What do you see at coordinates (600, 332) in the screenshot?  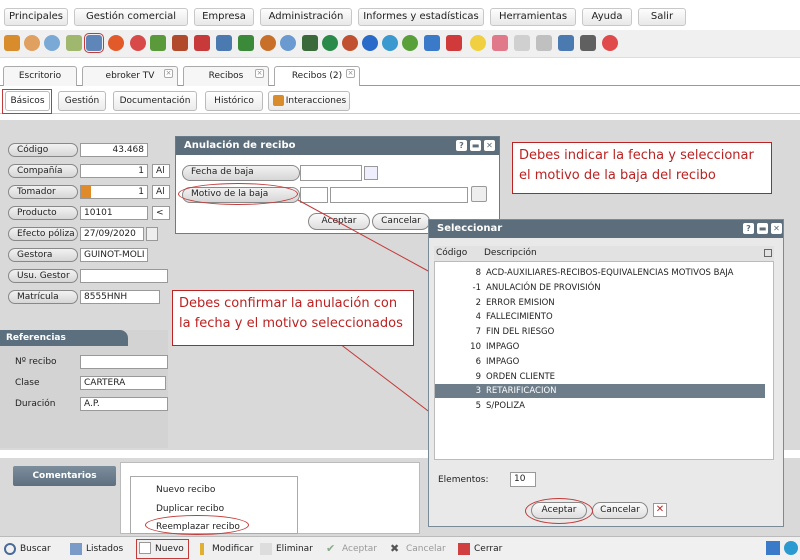 I see `list-item: 7 FIN DEL RIESGO` at bounding box center [600, 332].